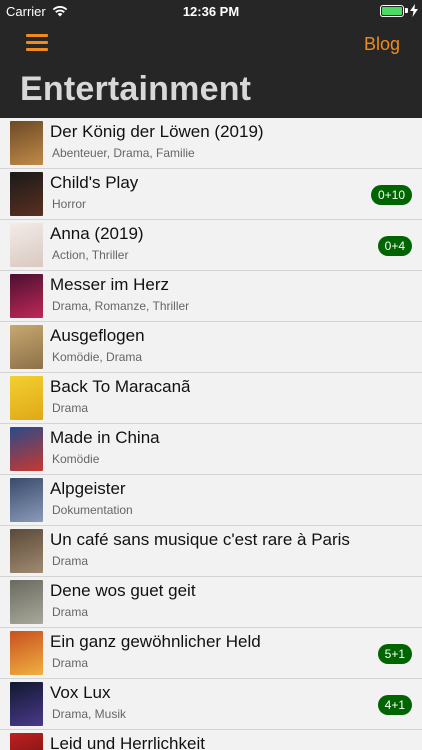  I want to click on list-item: Alpgeister Dokumentation, so click(211, 500).